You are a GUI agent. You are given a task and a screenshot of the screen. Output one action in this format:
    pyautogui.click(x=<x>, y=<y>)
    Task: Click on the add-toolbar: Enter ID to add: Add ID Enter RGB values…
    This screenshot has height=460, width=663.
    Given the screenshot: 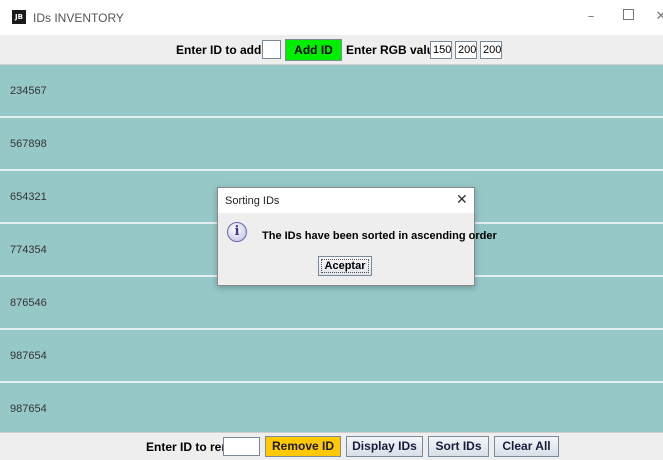 What is the action you would take?
    pyautogui.click(x=331, y=50)
    